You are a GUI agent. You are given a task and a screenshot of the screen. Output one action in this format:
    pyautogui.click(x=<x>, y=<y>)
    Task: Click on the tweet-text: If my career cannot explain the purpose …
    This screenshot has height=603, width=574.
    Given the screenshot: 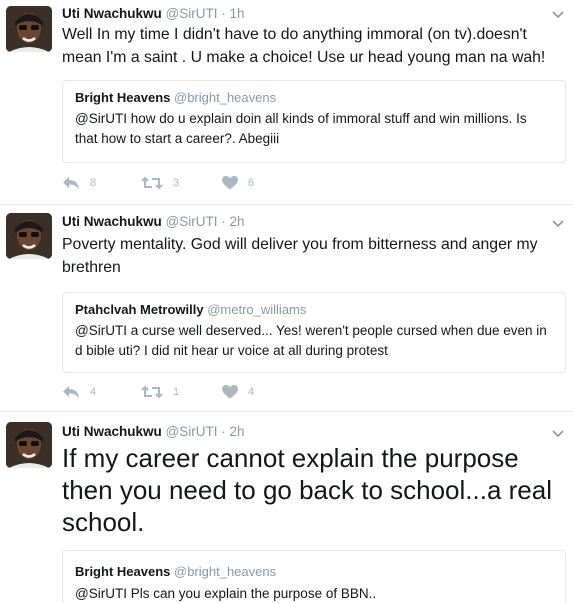 What is the action you would take?
    pyautogui.click(x=307, y=490)
    